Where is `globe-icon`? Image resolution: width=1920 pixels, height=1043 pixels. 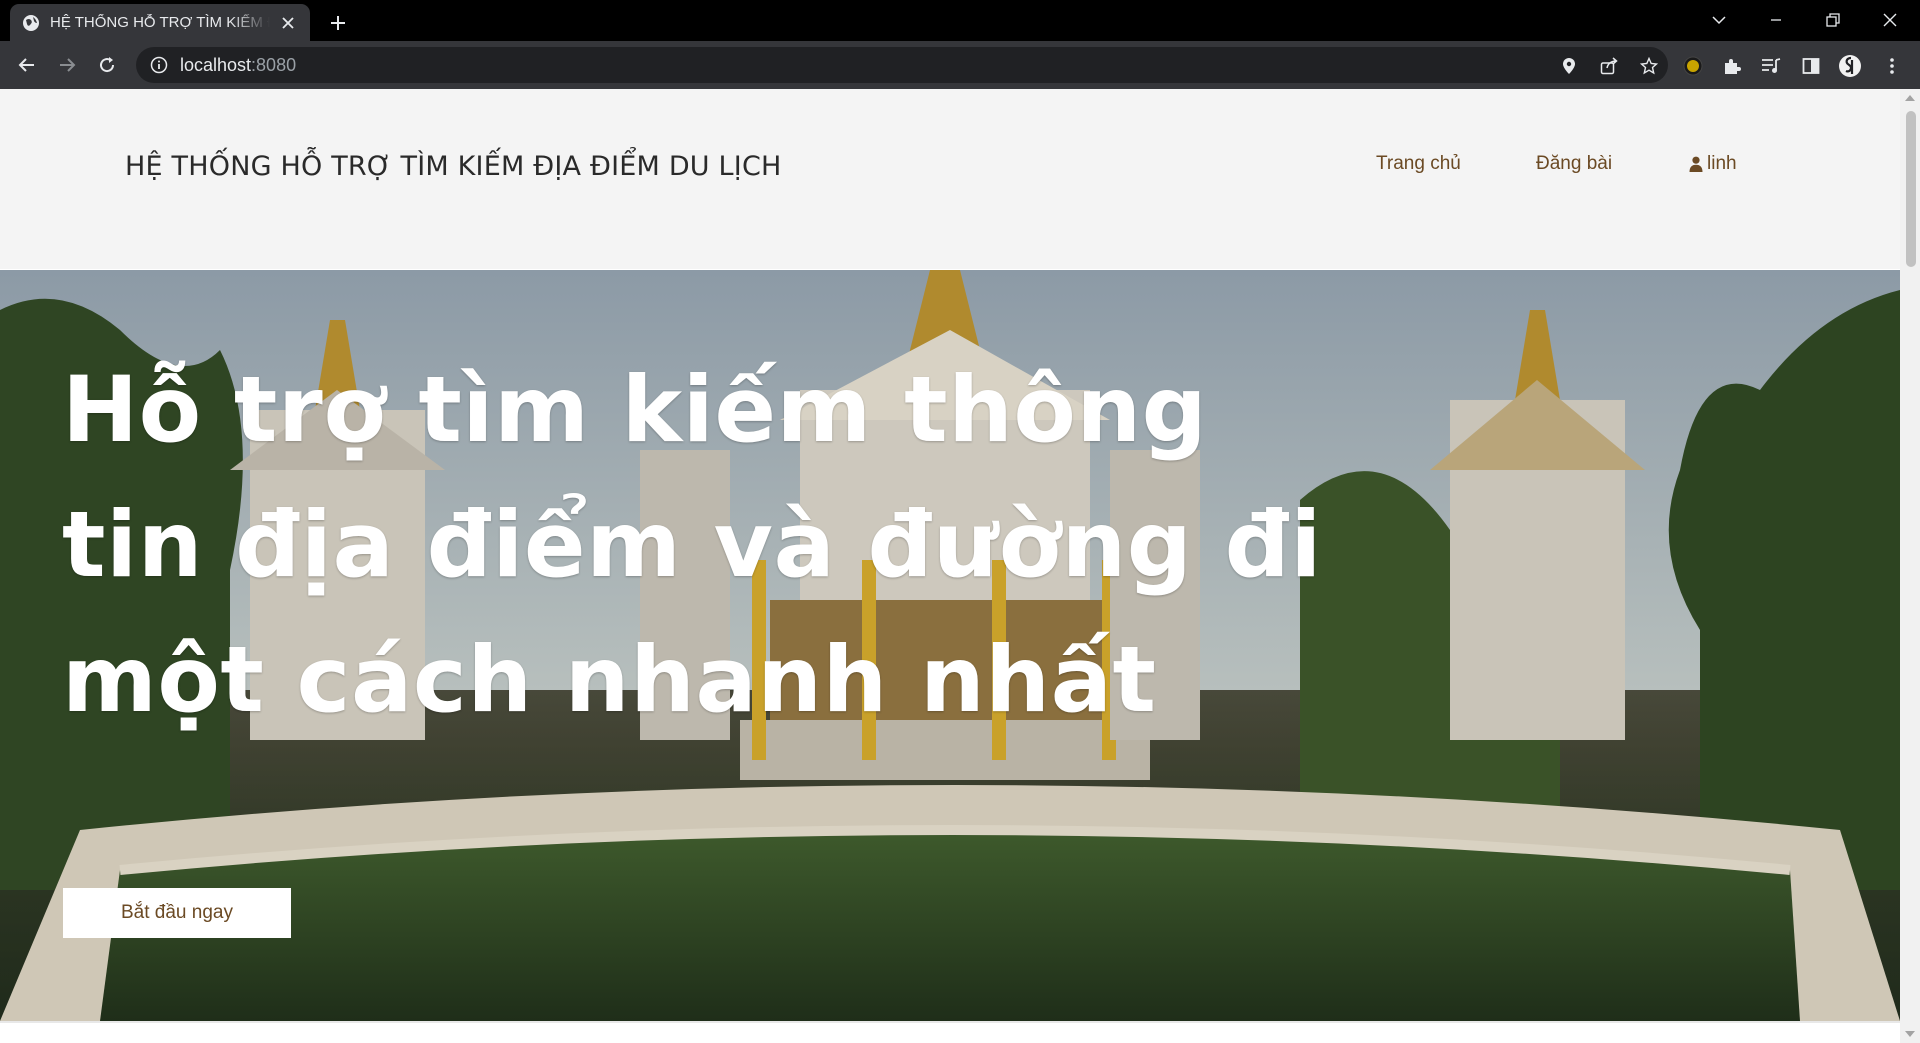 globe-icon is located at coordinates (31, 22).